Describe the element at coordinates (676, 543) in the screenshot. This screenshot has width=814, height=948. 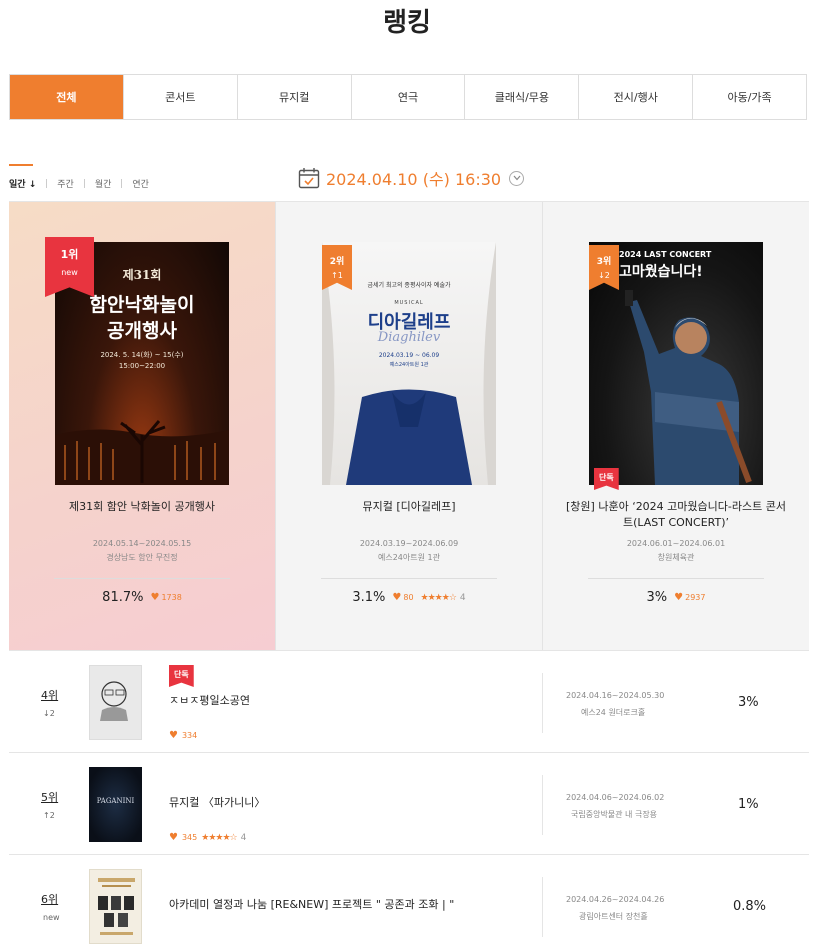
I see `event-dates: 2024.06.01~2024.06.01` at that location.